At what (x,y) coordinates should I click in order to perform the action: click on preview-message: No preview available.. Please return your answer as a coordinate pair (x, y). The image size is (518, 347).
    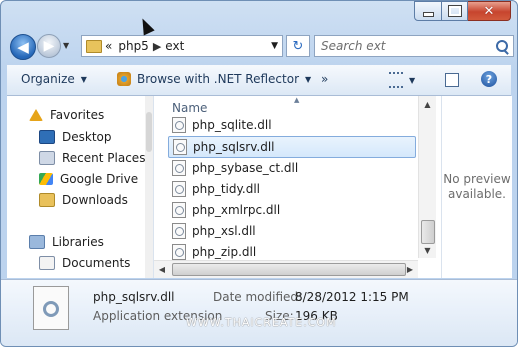
    Looking at the image, I should click on (477, 187).